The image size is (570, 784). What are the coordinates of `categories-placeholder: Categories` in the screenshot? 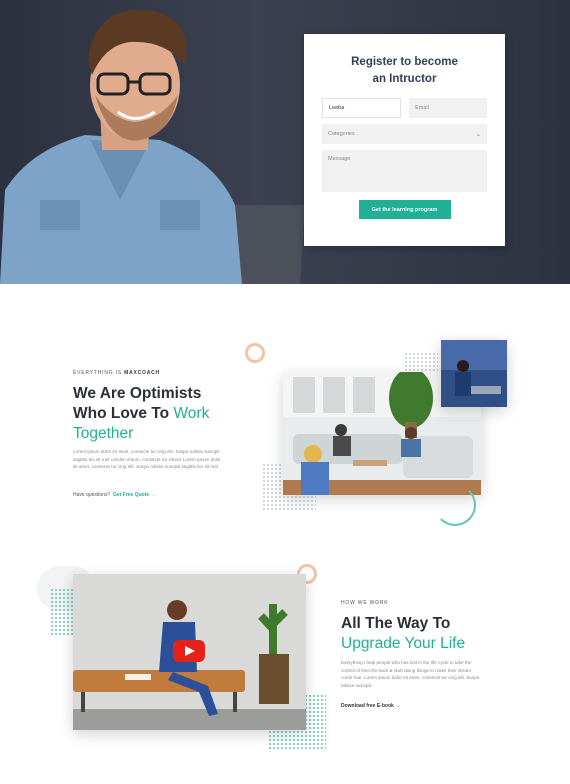 It's located at (341, 134).